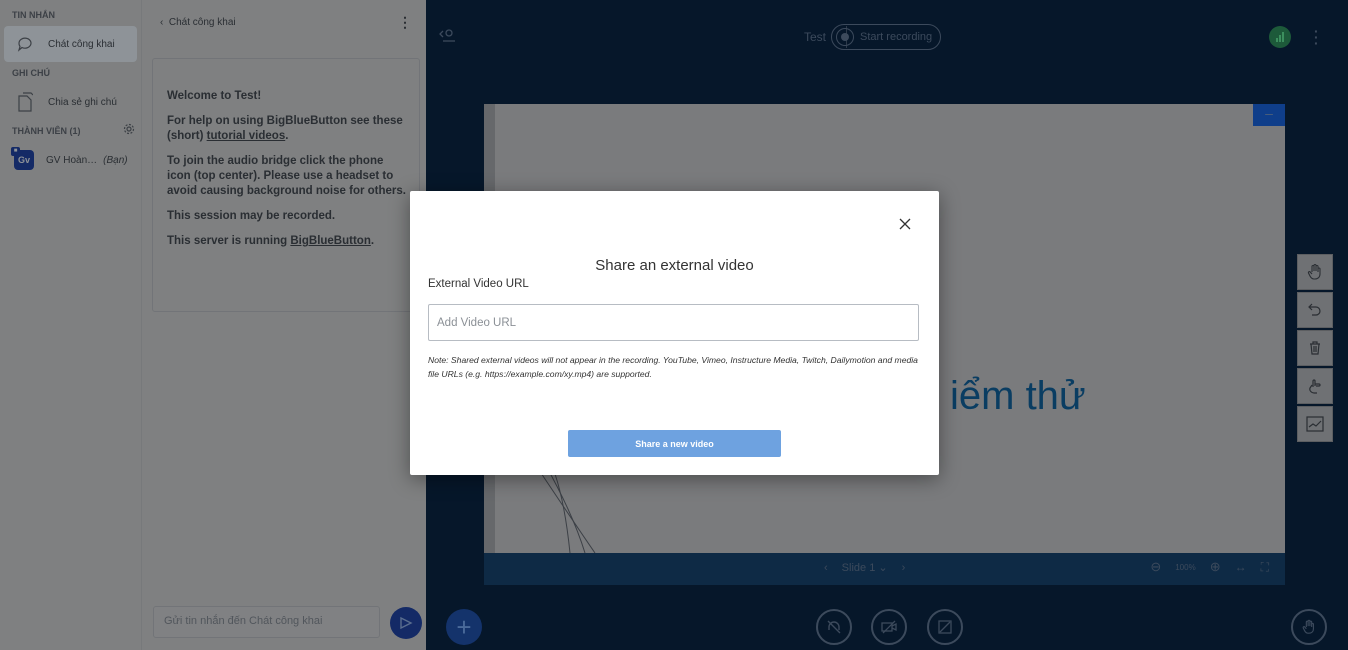 This screenshot has width=1348, height=650. I want to click on sidebar-item-shared-notes: Chia sẻ ghi chú, so click(70, 102).